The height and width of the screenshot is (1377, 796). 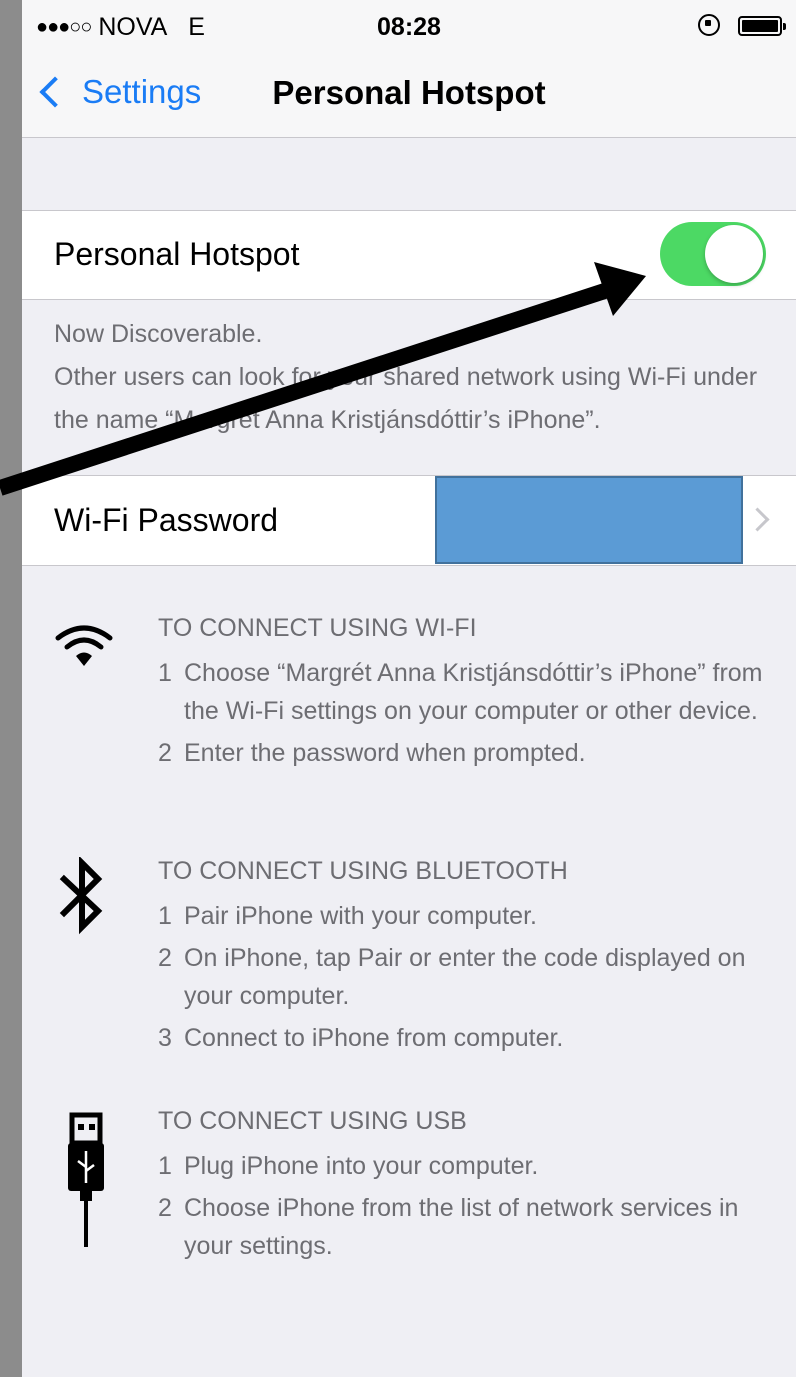 I want to click on wifi-password-label: Wi-Fi Password, so click(x=166, y=520).